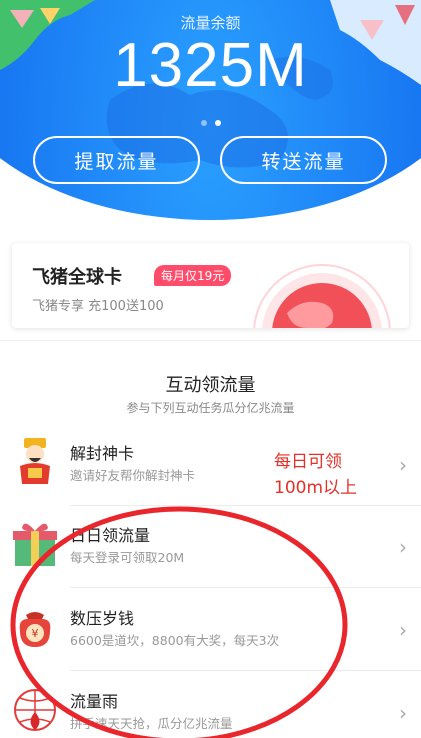 This screenshot has height=738, width=421. I want to click on balance-amount: 1325M, so click(210, 65).